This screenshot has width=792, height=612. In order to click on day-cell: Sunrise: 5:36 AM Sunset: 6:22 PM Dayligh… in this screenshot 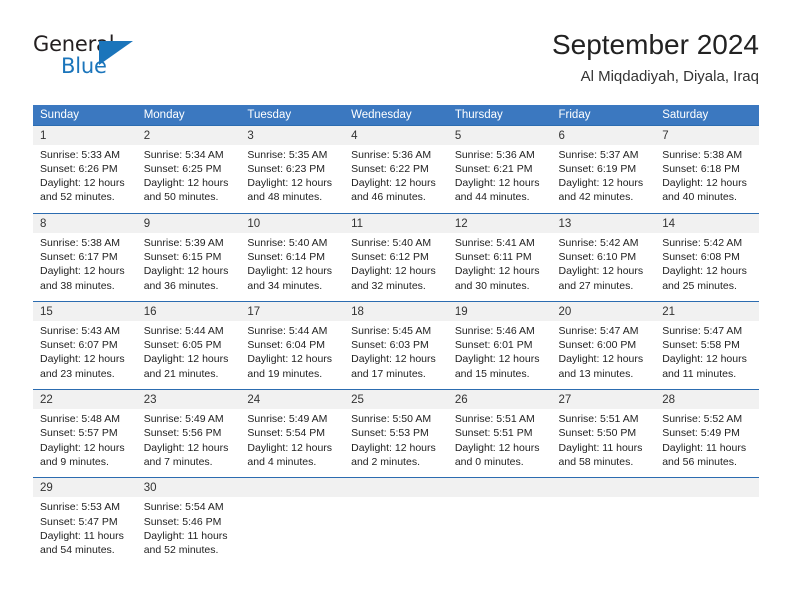, I will do `click(396, 179)`.